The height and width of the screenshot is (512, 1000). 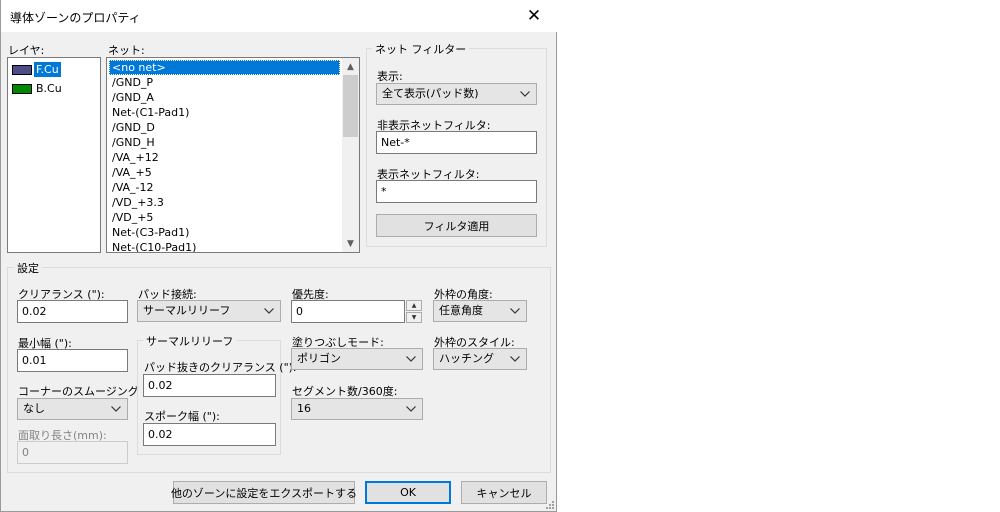 I want to click on layers-label: レイヤ:, so click(x=26, y=50).